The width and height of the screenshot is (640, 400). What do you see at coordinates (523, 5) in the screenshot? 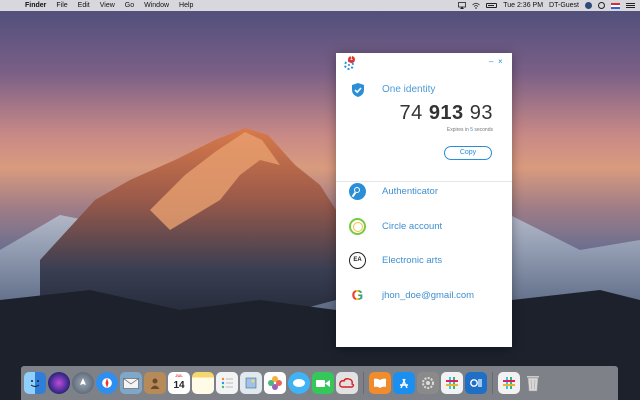
I see `menubar-clock: Tue 2:36 PM` at bounding box center [523, 5].